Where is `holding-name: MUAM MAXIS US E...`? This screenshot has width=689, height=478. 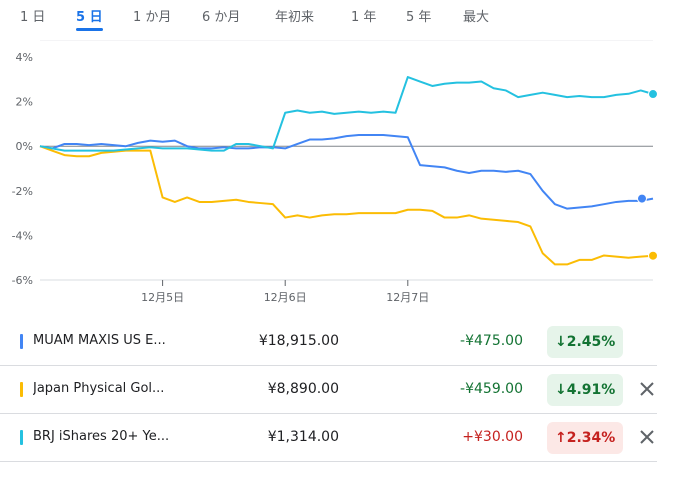 holding-name: MUAM MAXIS US E... is located at coordinates (99, 340).